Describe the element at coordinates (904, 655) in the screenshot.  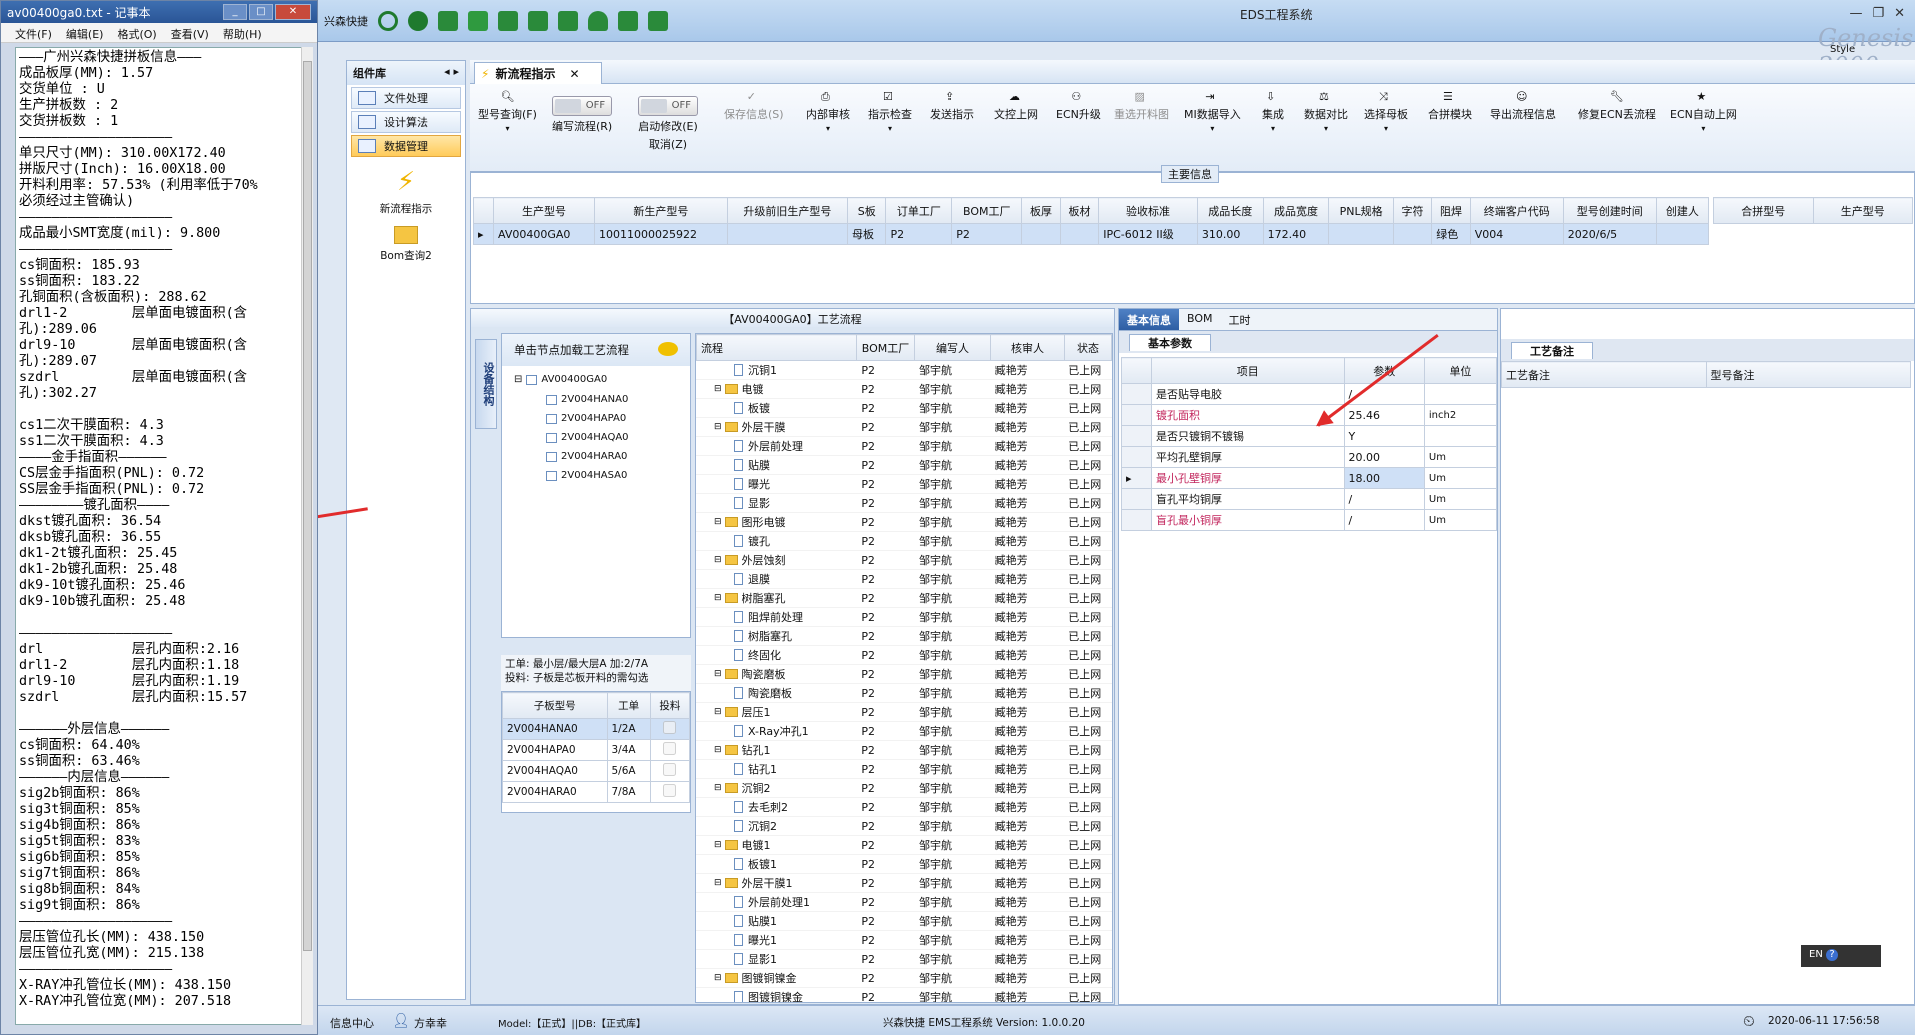
I see `flow-row: 终固化 P2 邹宇航 臧艳芳 已上网` at that location.